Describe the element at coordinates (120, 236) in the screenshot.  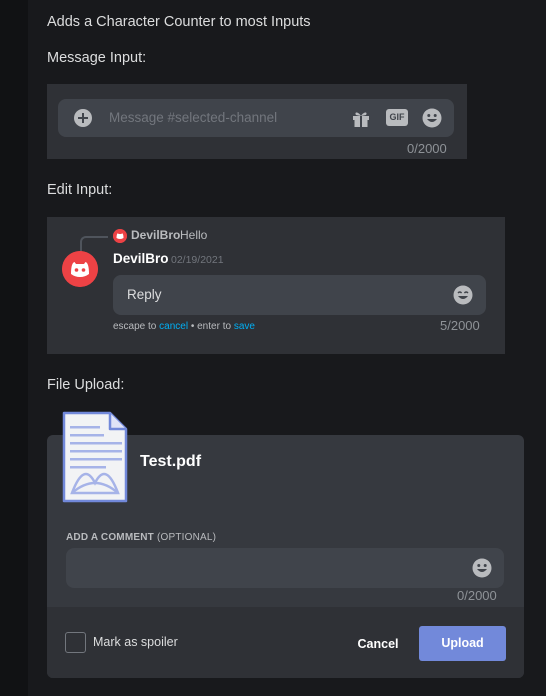
I see `reply-avatar-icon` at that location.